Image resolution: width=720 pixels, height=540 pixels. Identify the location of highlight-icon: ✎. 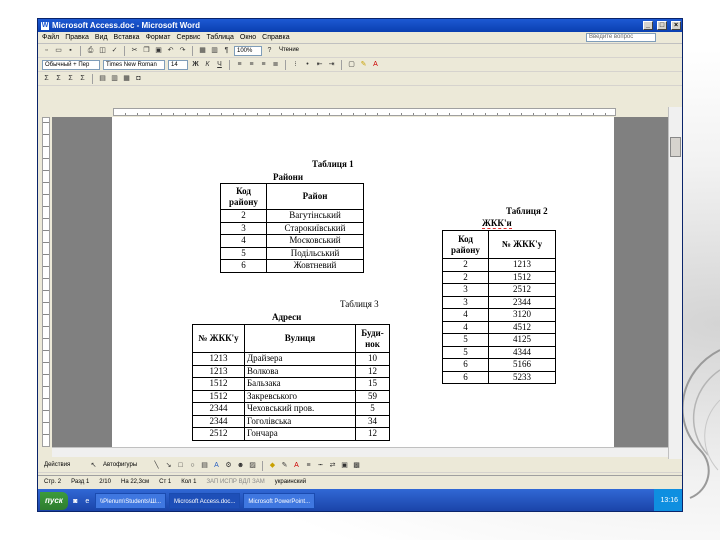
(363, 64).